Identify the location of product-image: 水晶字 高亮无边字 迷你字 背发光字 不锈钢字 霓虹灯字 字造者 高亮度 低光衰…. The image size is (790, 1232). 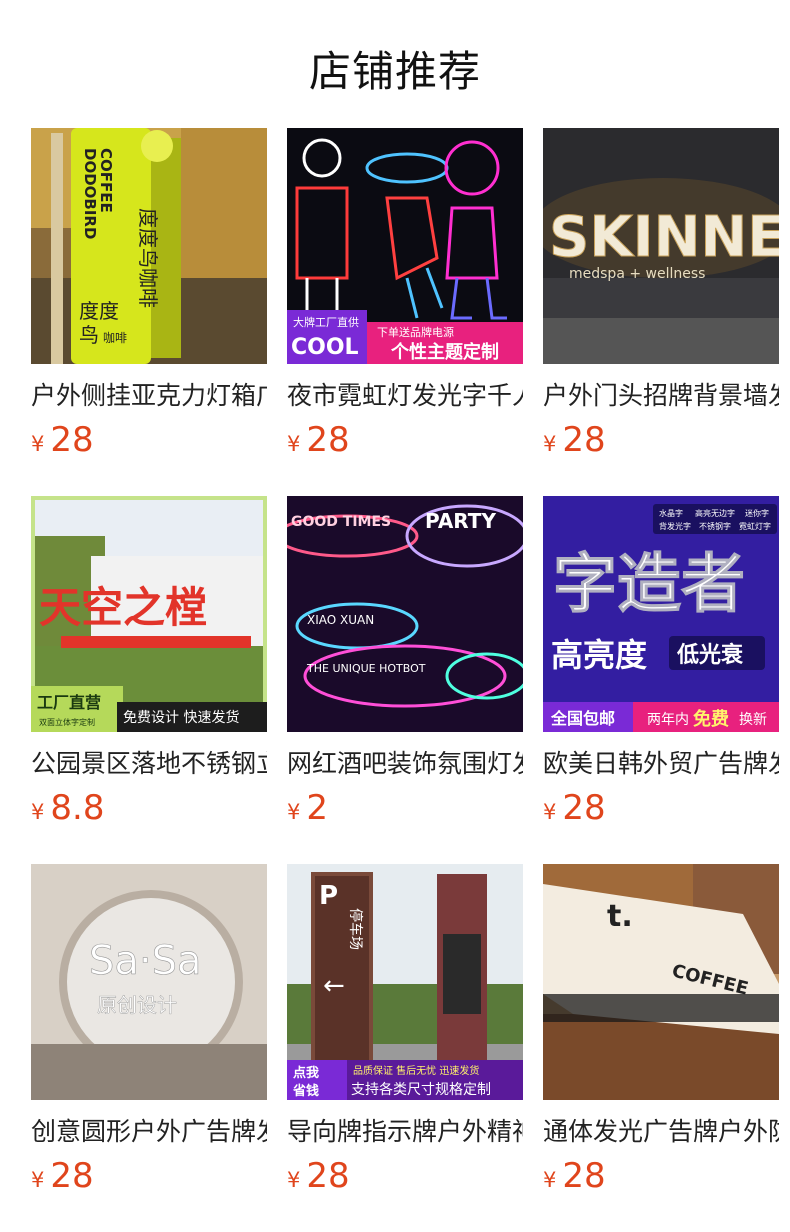
(661, 614).